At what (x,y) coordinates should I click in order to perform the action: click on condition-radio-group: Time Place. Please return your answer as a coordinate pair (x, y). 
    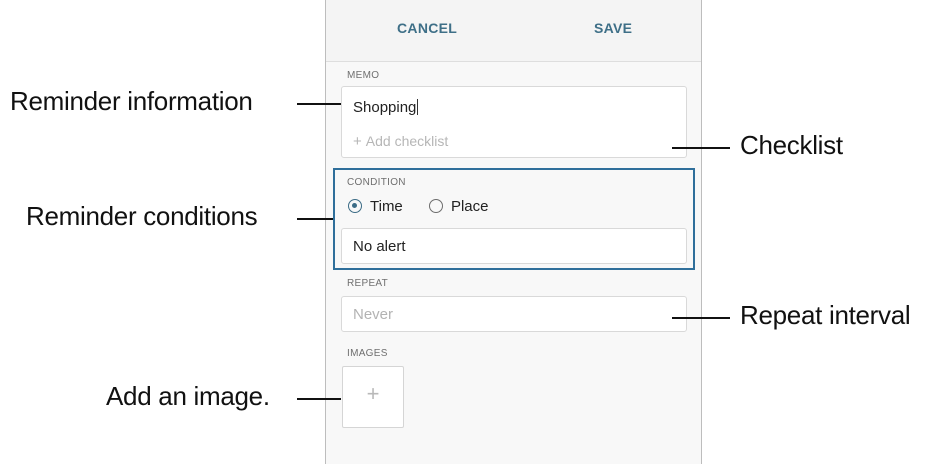
    Looking at the image, I should click on (418, 206).